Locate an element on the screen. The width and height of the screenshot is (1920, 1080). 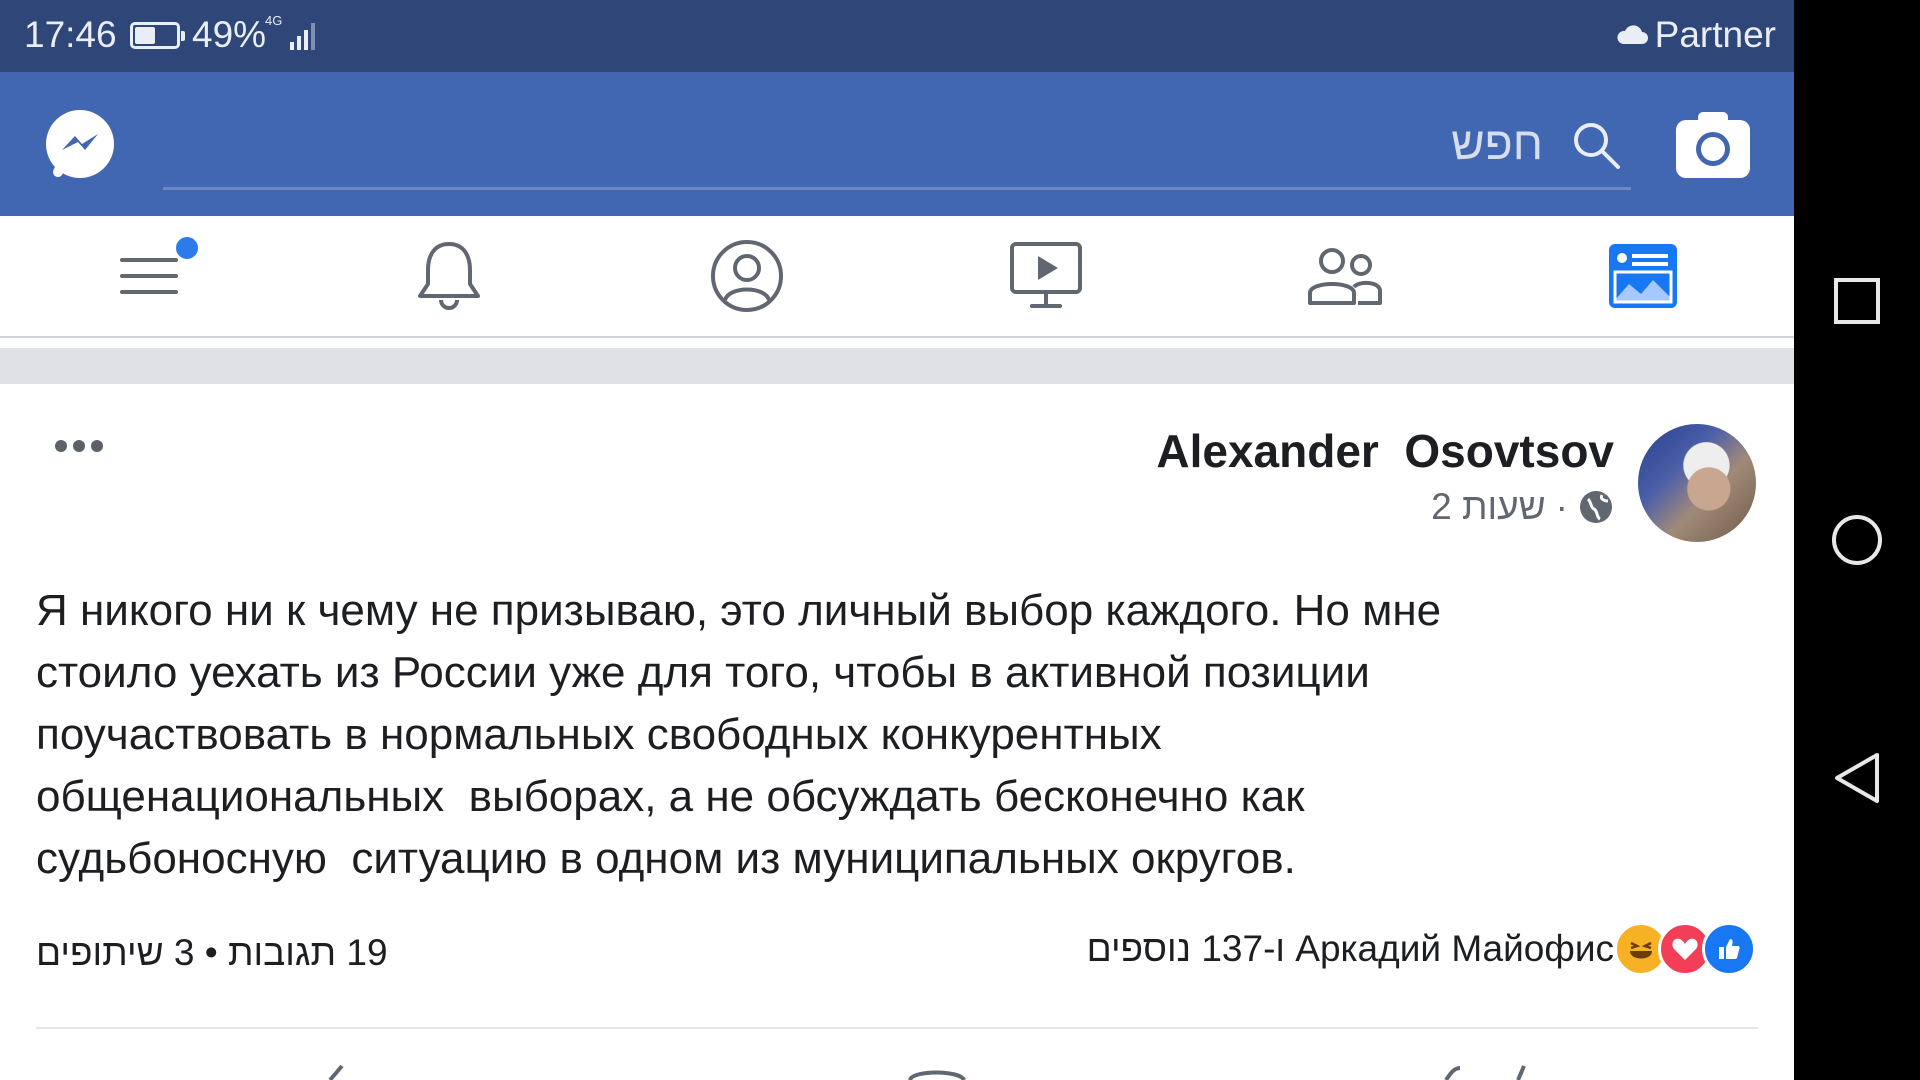
tab-bar is located at coordinates (897, 277).